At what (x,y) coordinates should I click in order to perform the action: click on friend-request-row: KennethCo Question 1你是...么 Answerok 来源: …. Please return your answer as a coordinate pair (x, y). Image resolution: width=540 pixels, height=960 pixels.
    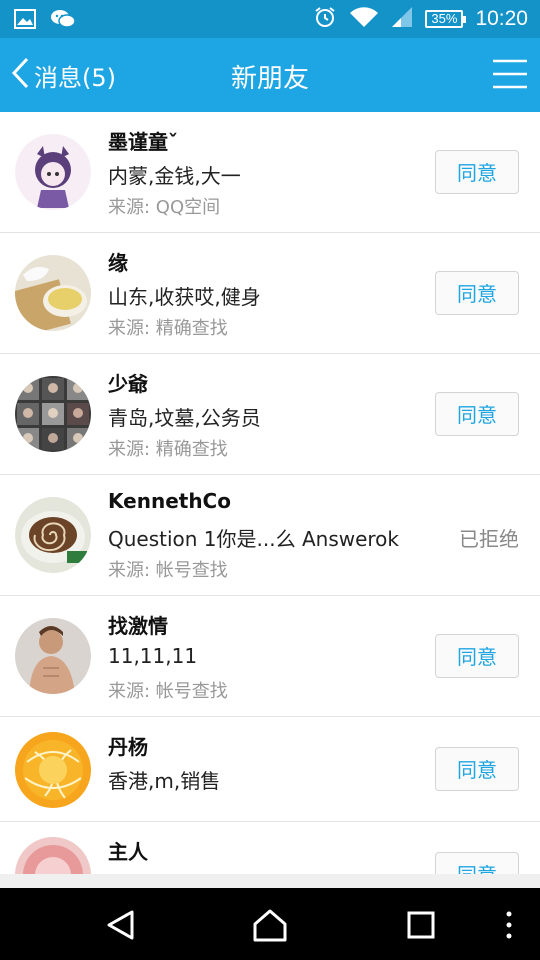
    Looking at the image, I should click on (270, 535).